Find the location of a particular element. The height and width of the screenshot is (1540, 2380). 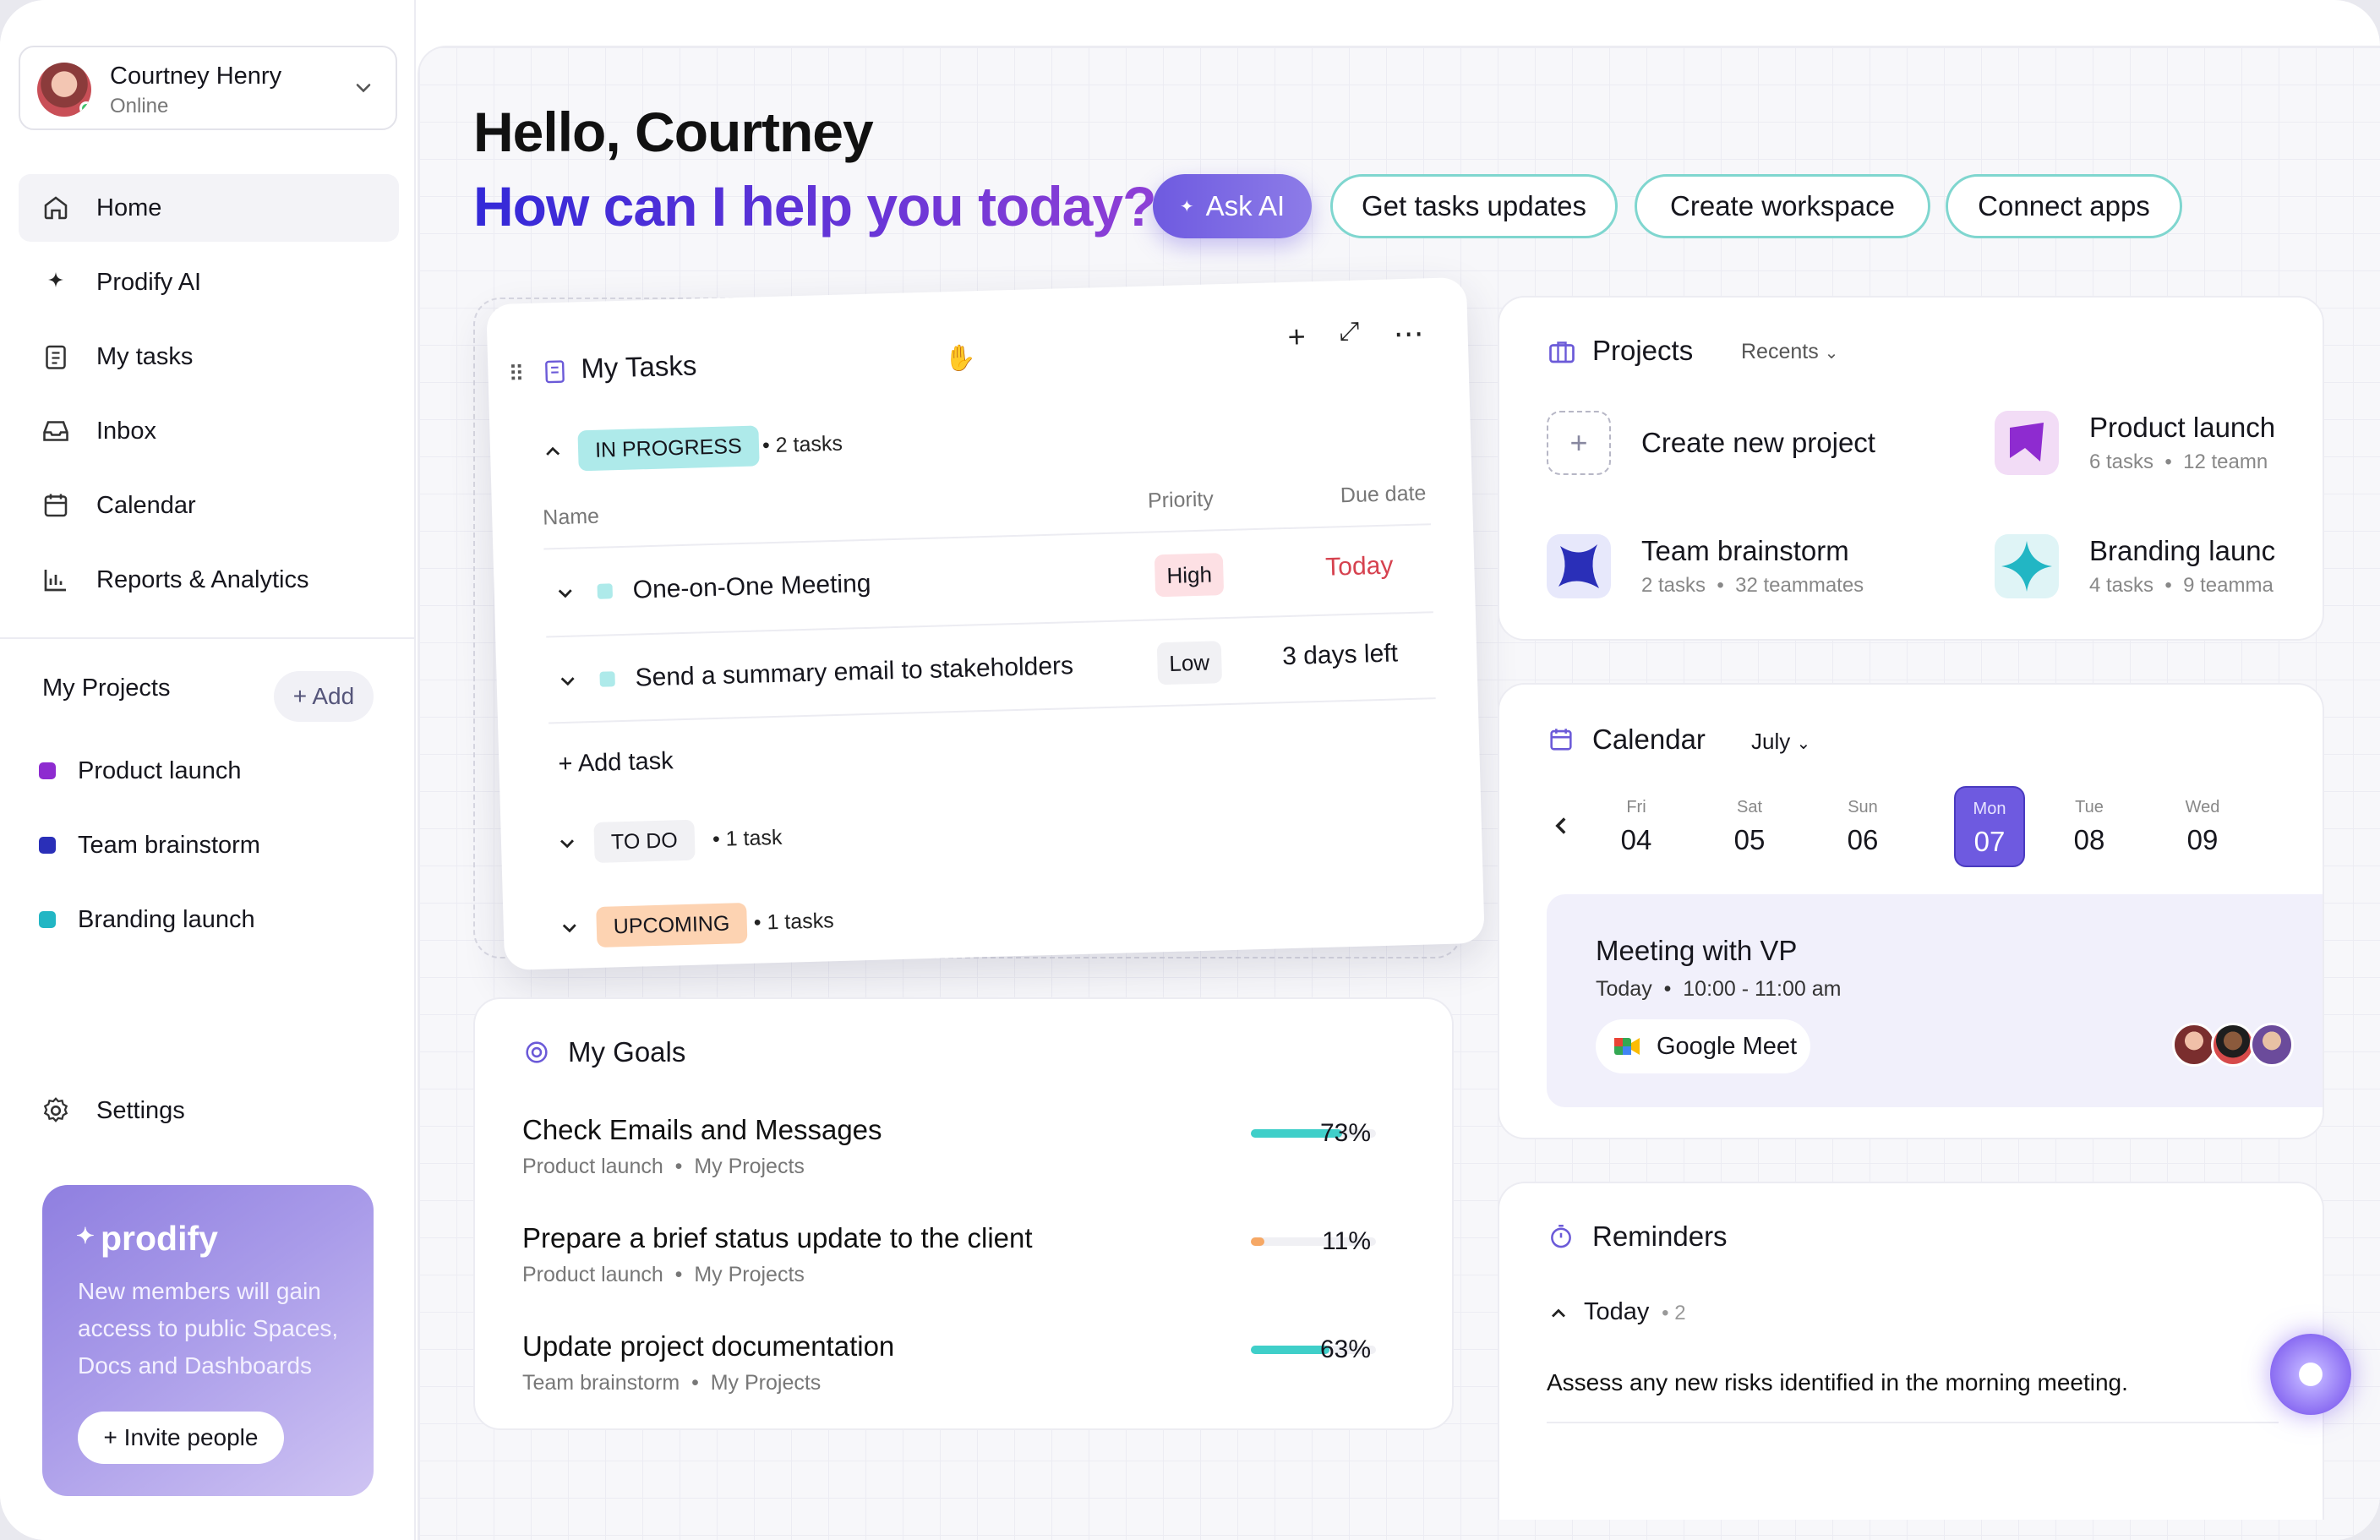

add-task-button: + Add task is located at coordinates (616, 762).